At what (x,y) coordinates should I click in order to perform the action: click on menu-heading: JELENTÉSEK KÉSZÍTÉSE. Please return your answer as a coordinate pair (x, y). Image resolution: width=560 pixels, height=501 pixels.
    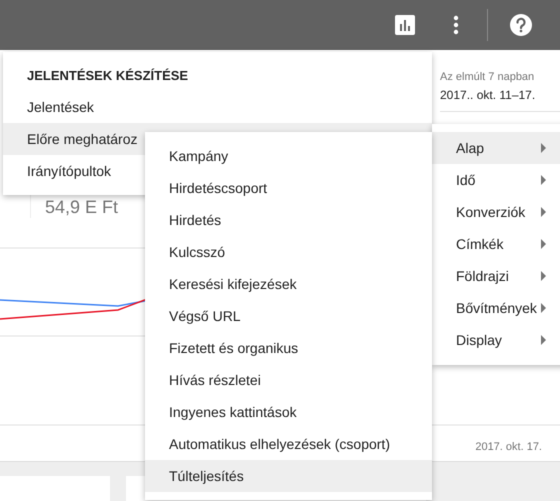
    Looking at the image, I should click on (108, 76).